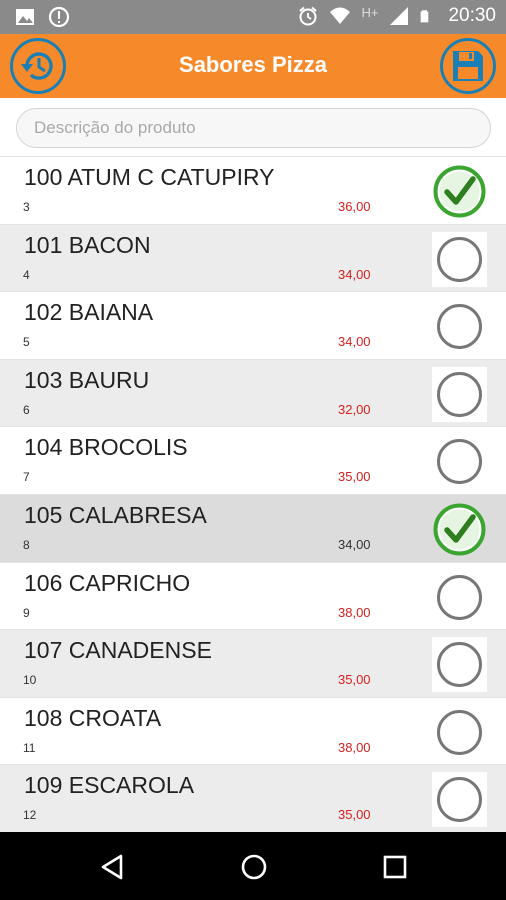  I want to click on item-code: 8, so click(26, 544).